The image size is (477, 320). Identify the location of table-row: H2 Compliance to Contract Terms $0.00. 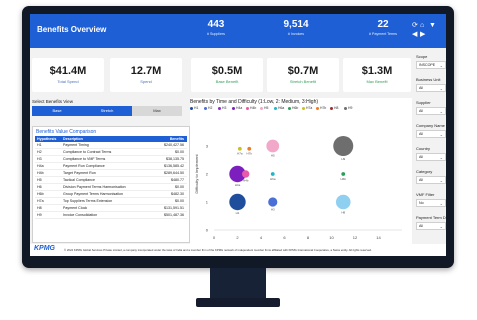
(111, 152).